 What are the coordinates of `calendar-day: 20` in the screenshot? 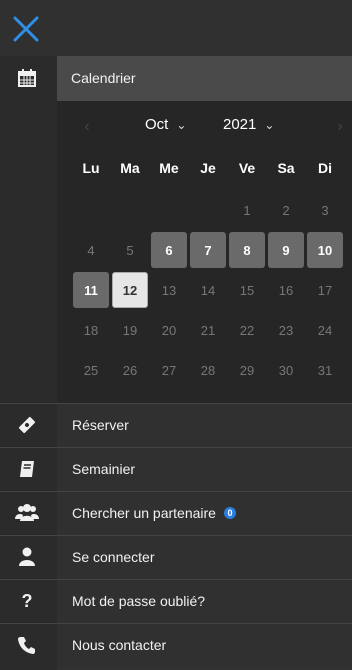 It's located at (169, 330).